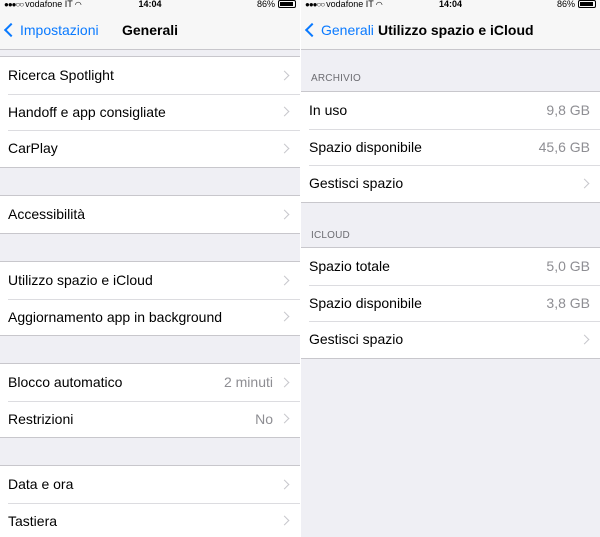  What do you see at coordinates (47, 214) in the screenshot?
I see `row-label: Accessibilità` at bounding box center [47, 214].